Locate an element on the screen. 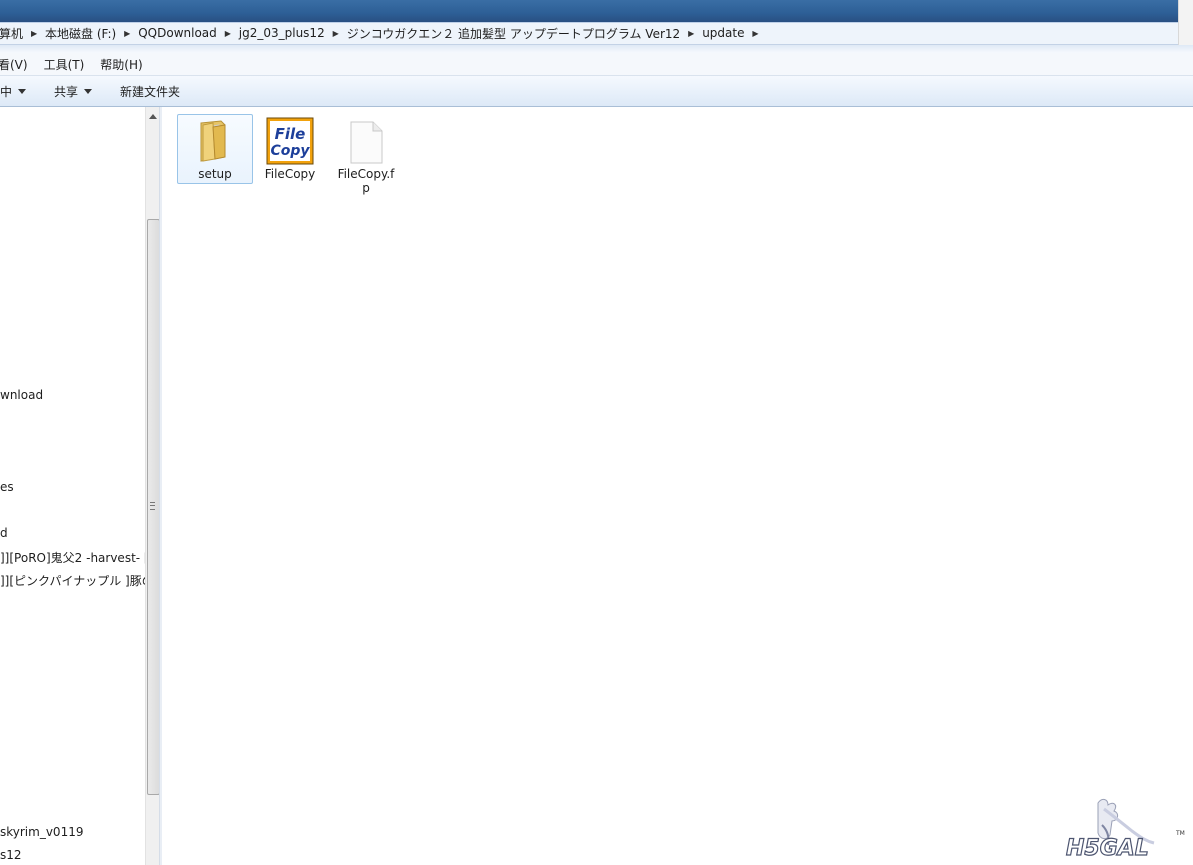 Image resolution: width=1193 pixels, height=865 pixels. svg-text: TM is located at coordinates (1180, 833).